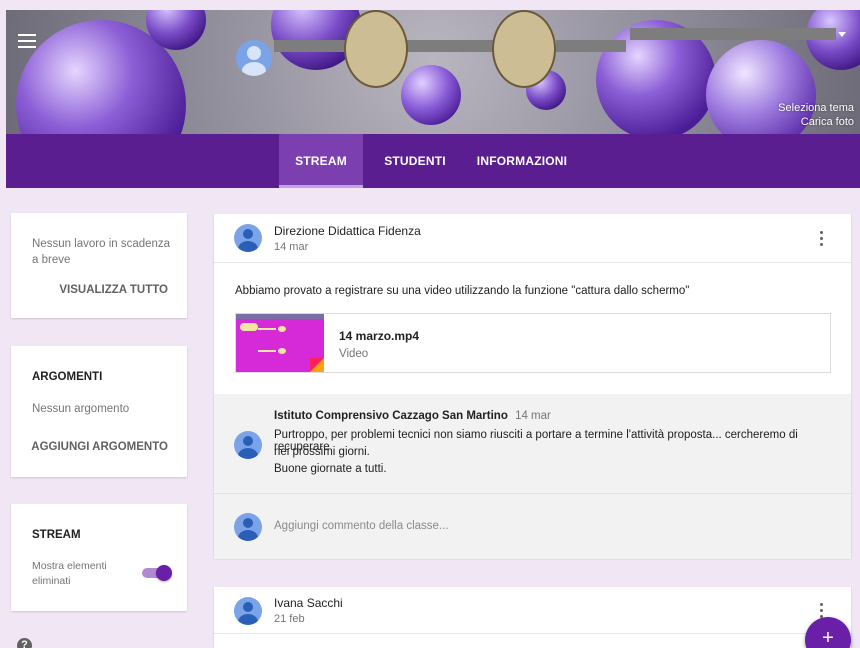 The height and width of the screenshot is (648, 860). What do you see at coordinates (99, 447) in the screenshot?
I see `add-topic-button: AGGIUNGI ARGOMENTO` at bounding box center [99, 447].